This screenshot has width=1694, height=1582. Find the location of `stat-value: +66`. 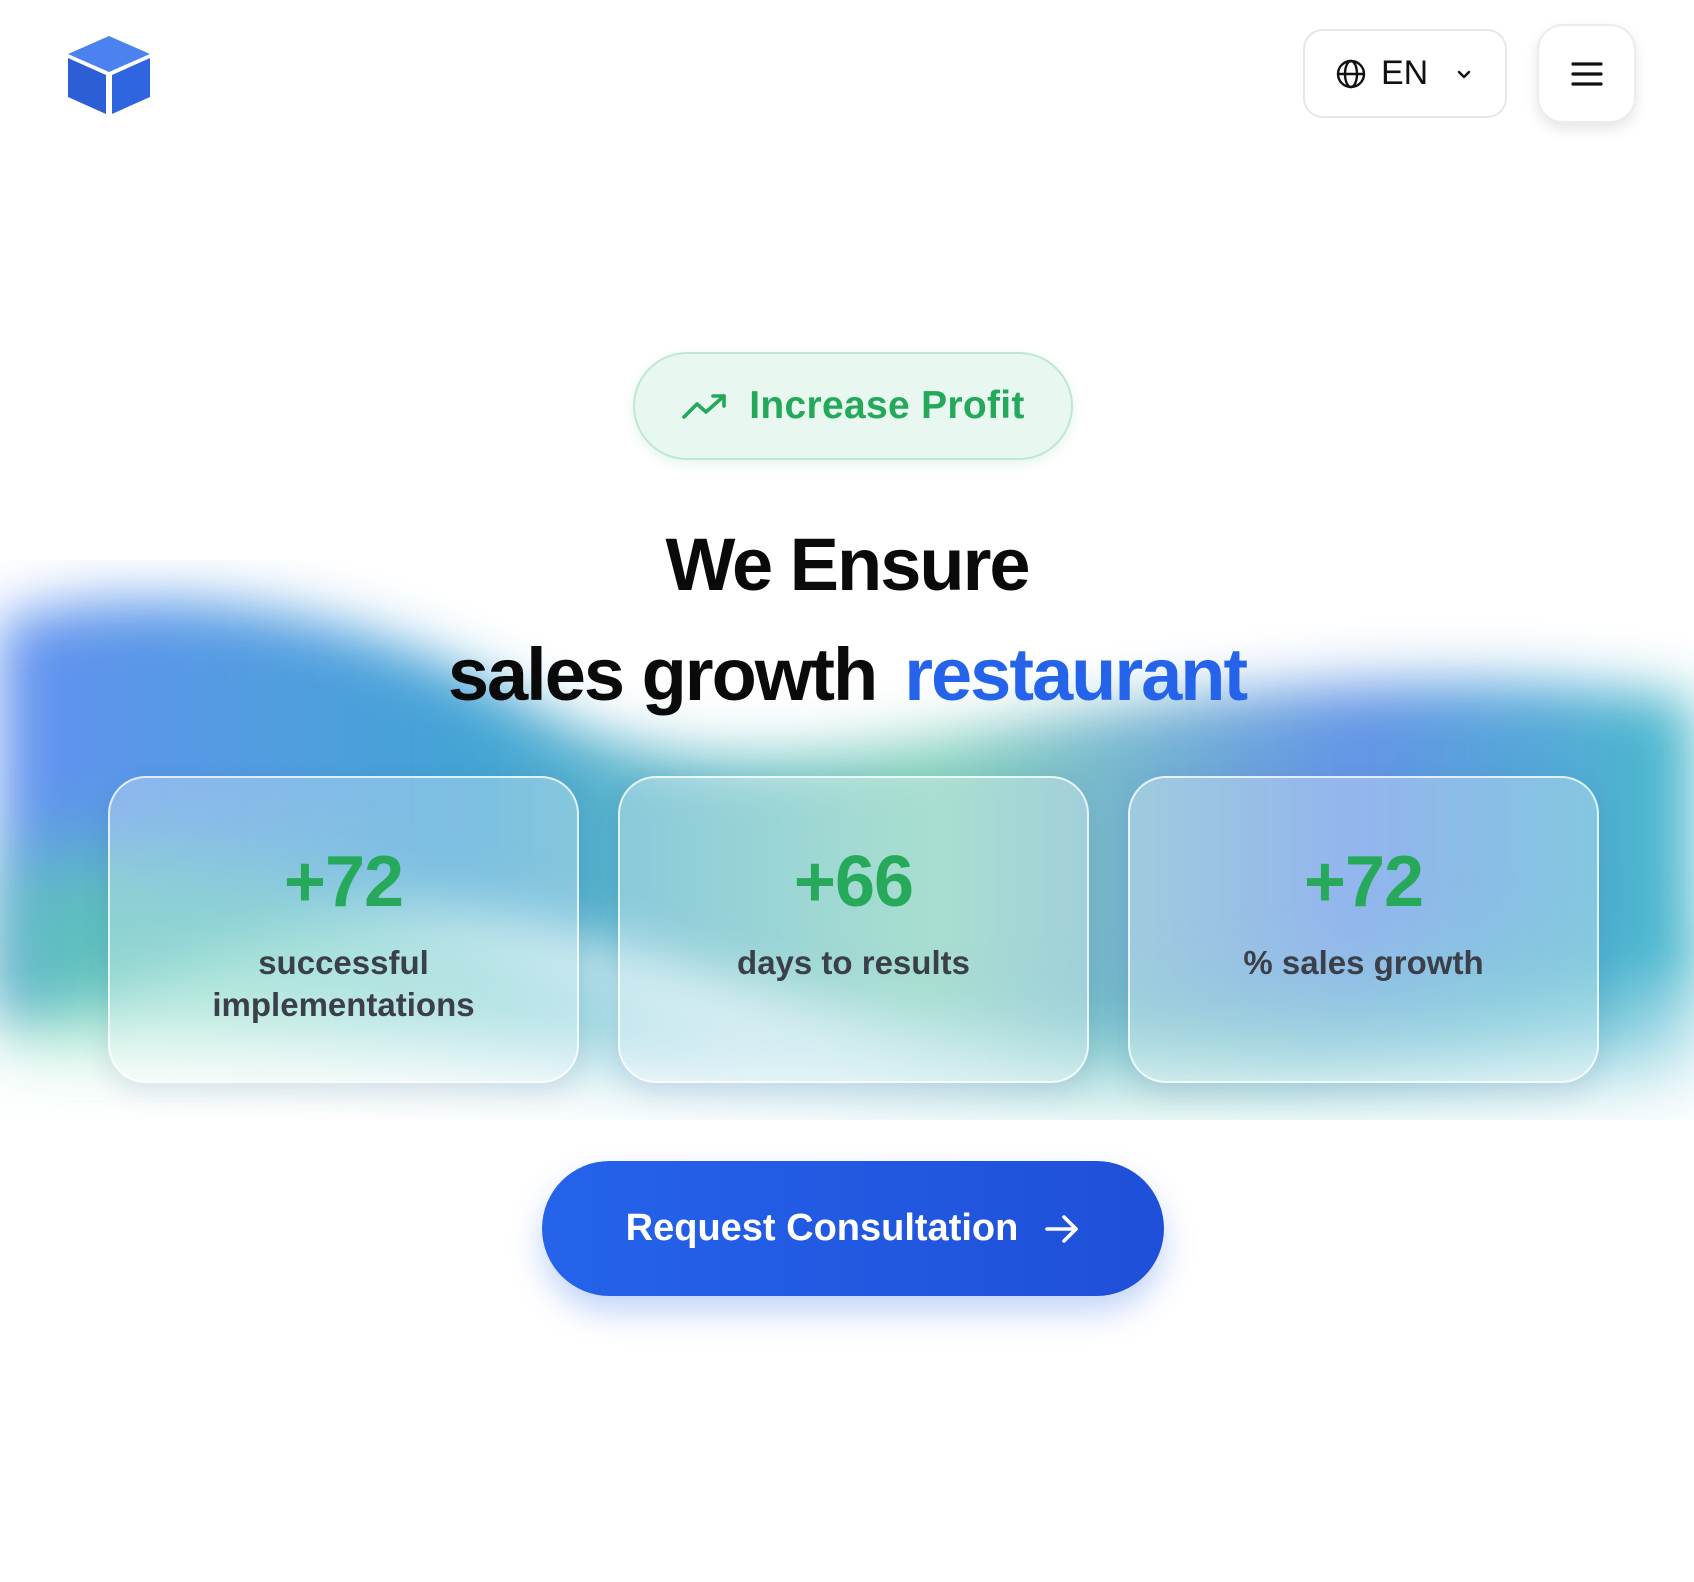

stat-value: +66 is located at coordinates (853, 882).